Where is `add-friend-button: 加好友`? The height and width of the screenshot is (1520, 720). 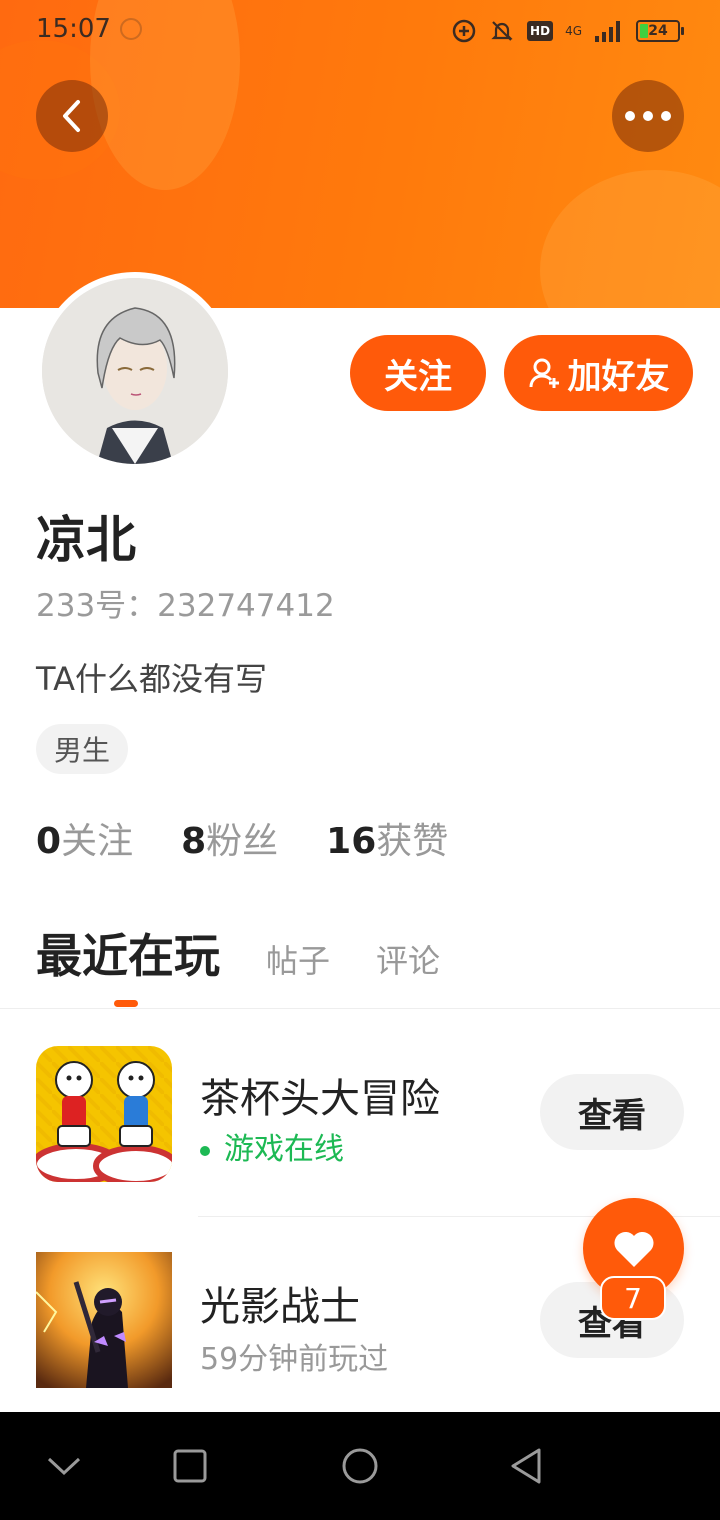
add-friend-button: 加好友 is located at coordinates (598, 373).